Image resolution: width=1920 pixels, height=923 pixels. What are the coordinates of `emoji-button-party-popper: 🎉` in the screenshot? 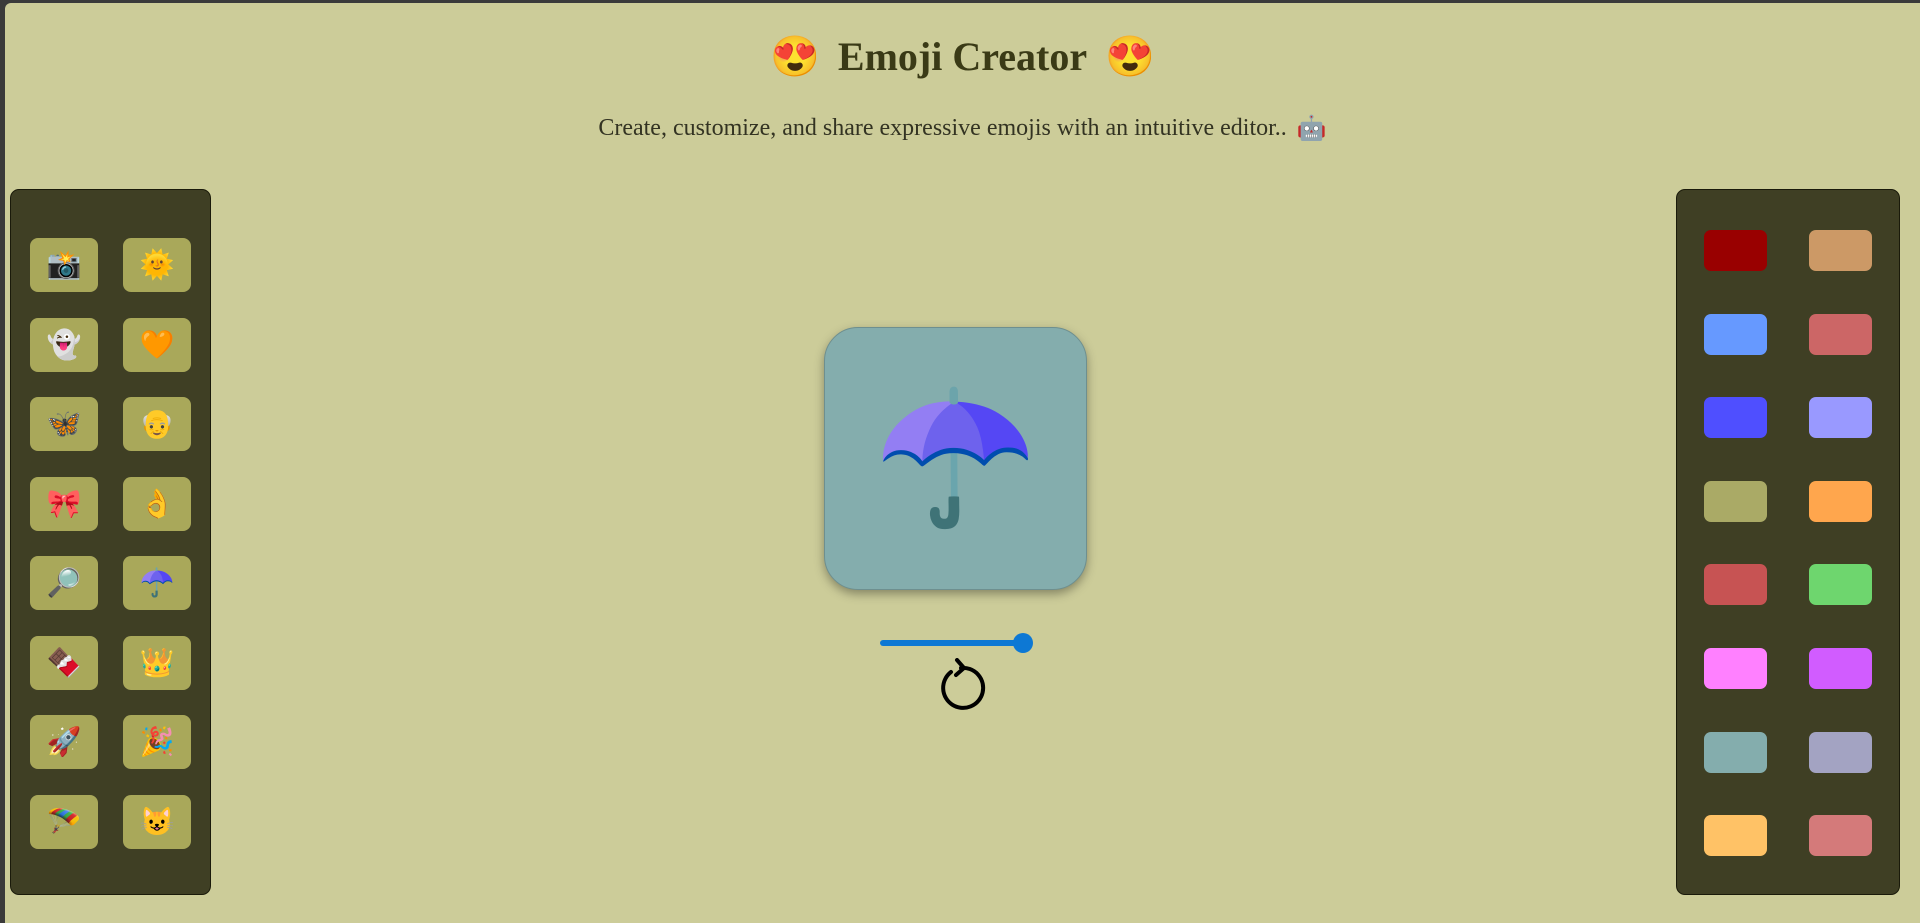 It's located at (157, 742).